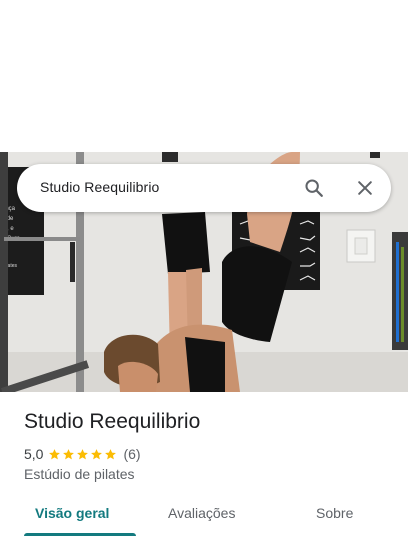  I want to click on close-icon, so click(365, 188).